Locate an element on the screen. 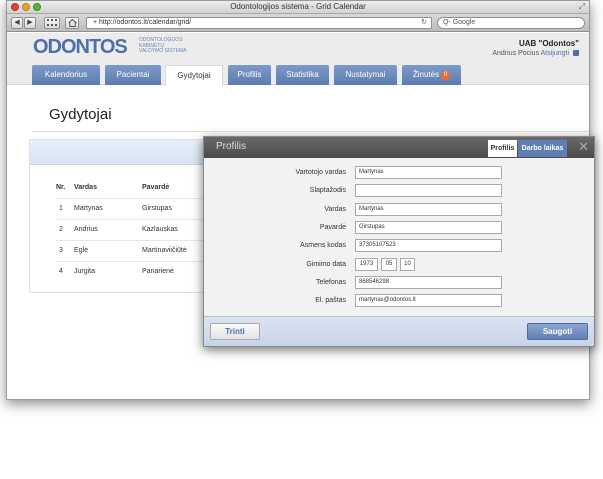  form-row-password: Slaptažodis is located at coordinates (400, 190).